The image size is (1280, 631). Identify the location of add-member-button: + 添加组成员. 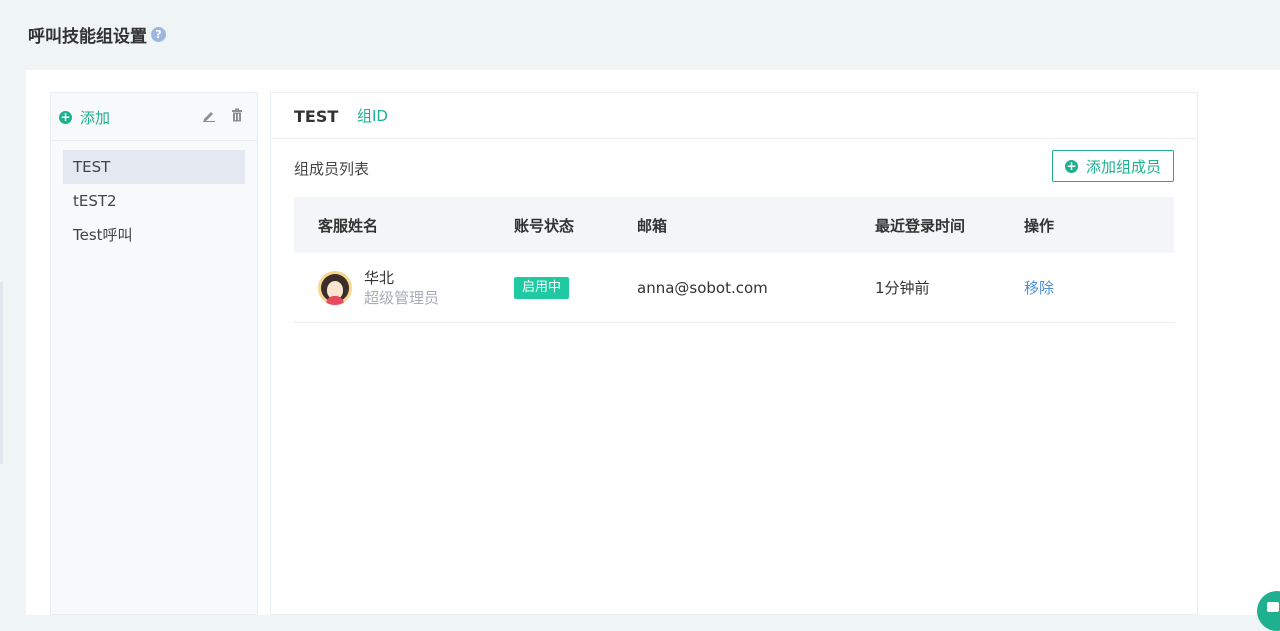
(1112, 166).